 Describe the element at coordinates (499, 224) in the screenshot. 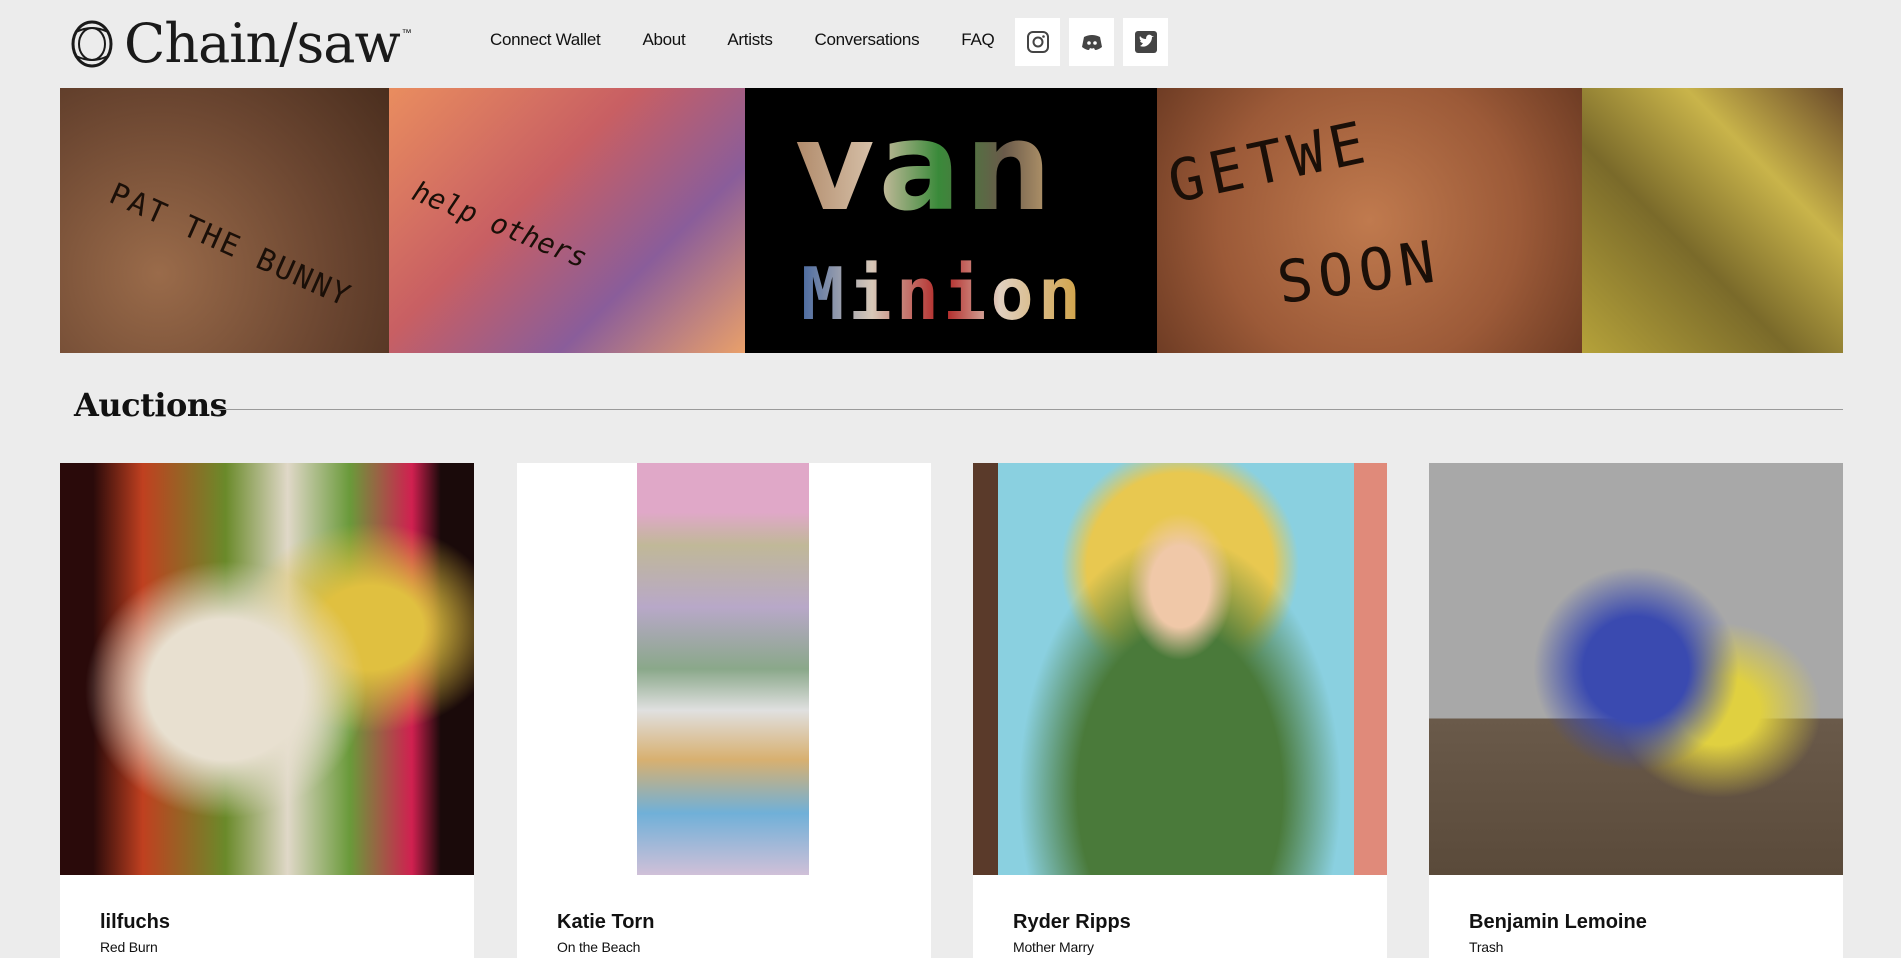

I see `banner-text-help-others: help others` at that location.